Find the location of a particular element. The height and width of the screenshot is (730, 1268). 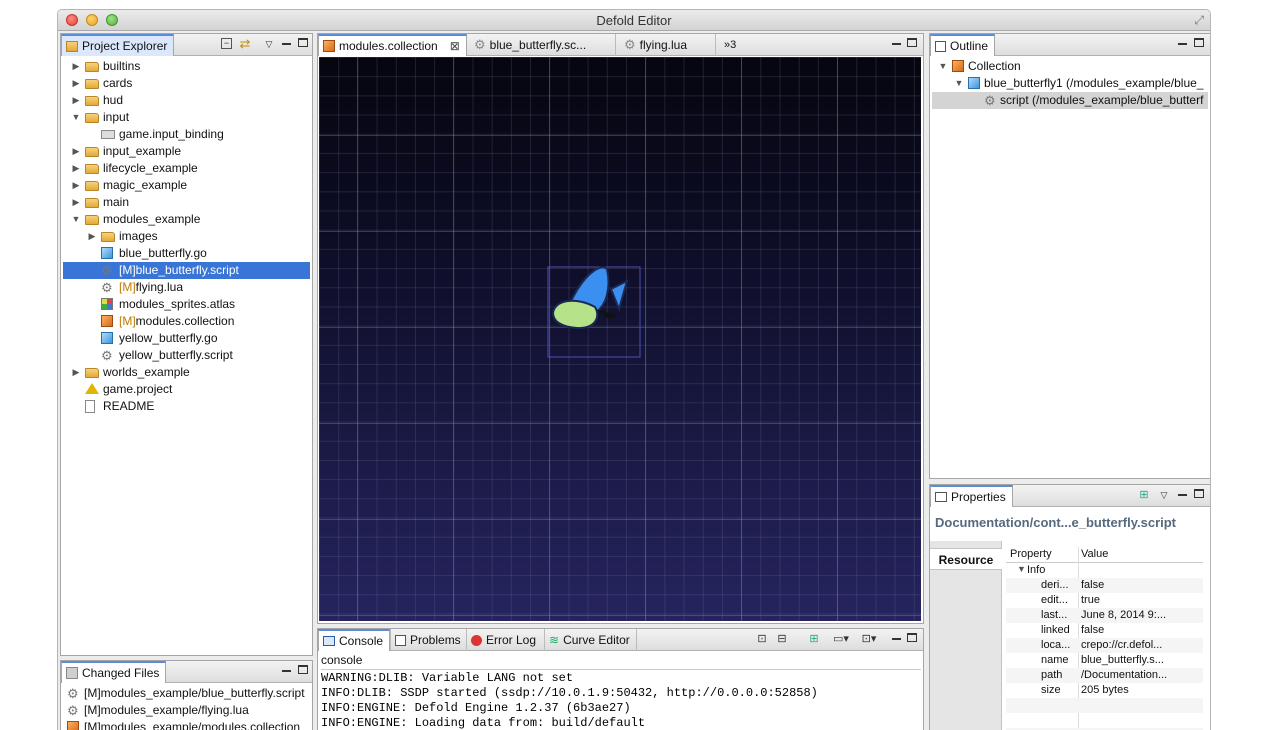

link-with-editor-icon: ⇄ is located at coordinates (245, 43).